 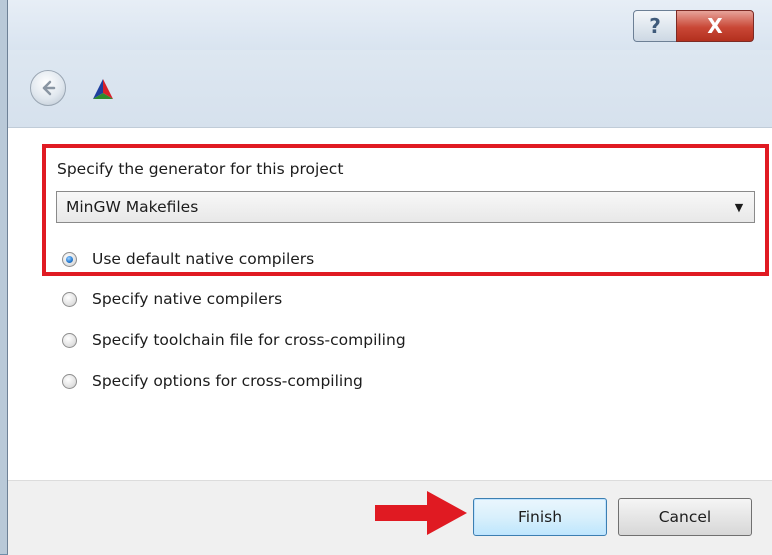 I want to click on back-arrow-icon, so click(x=49, y=88).